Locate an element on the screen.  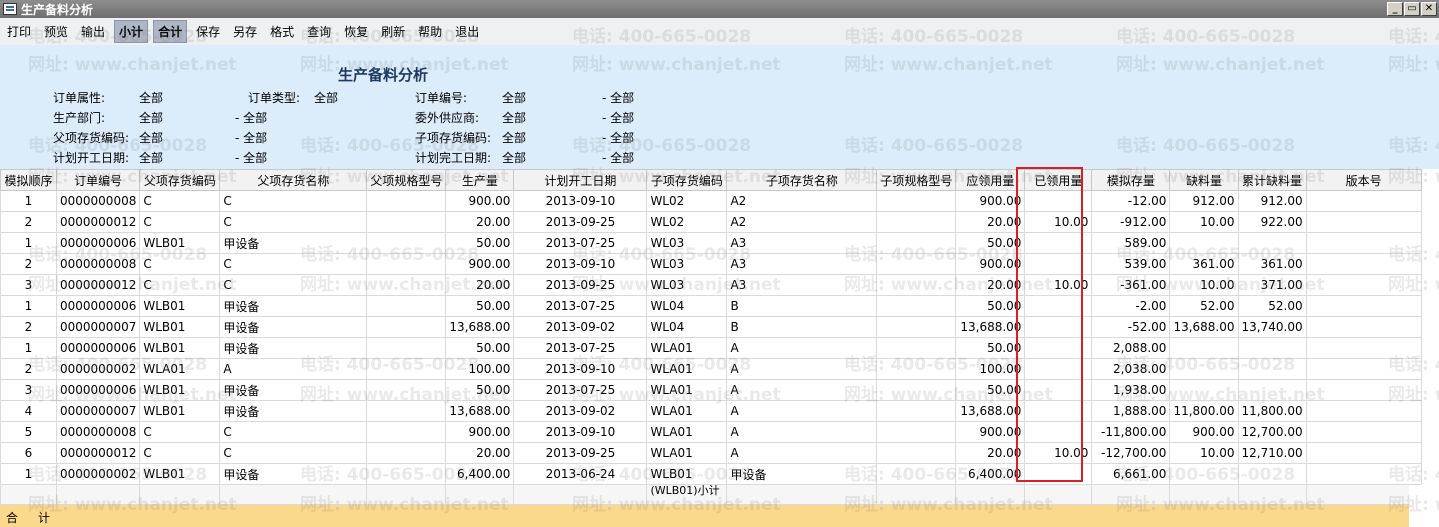
toolbar-button: 刷新 is located at coordinates (393, 31).